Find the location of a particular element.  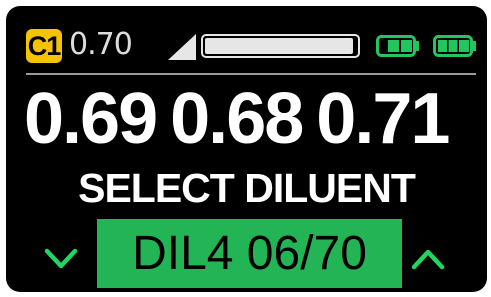

reading-3: 0.71 is located at coordinates (383, 119).